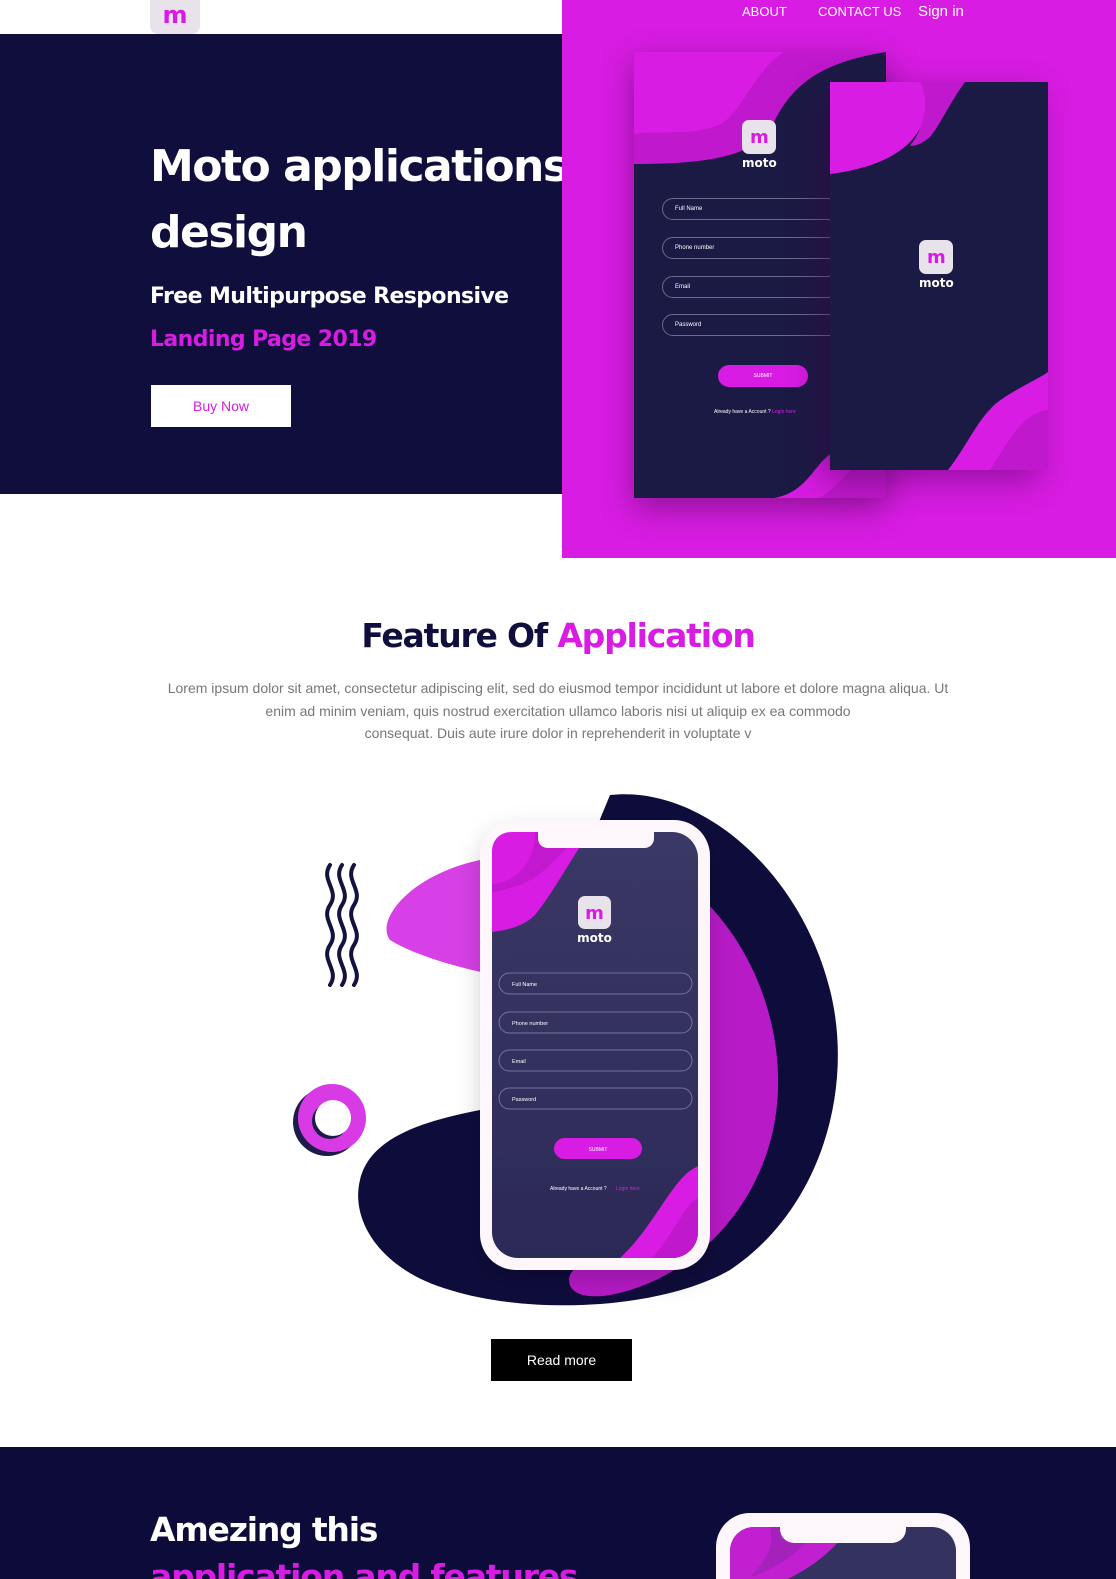  I want to click on hero-title-line2: design, so click(229, 232).